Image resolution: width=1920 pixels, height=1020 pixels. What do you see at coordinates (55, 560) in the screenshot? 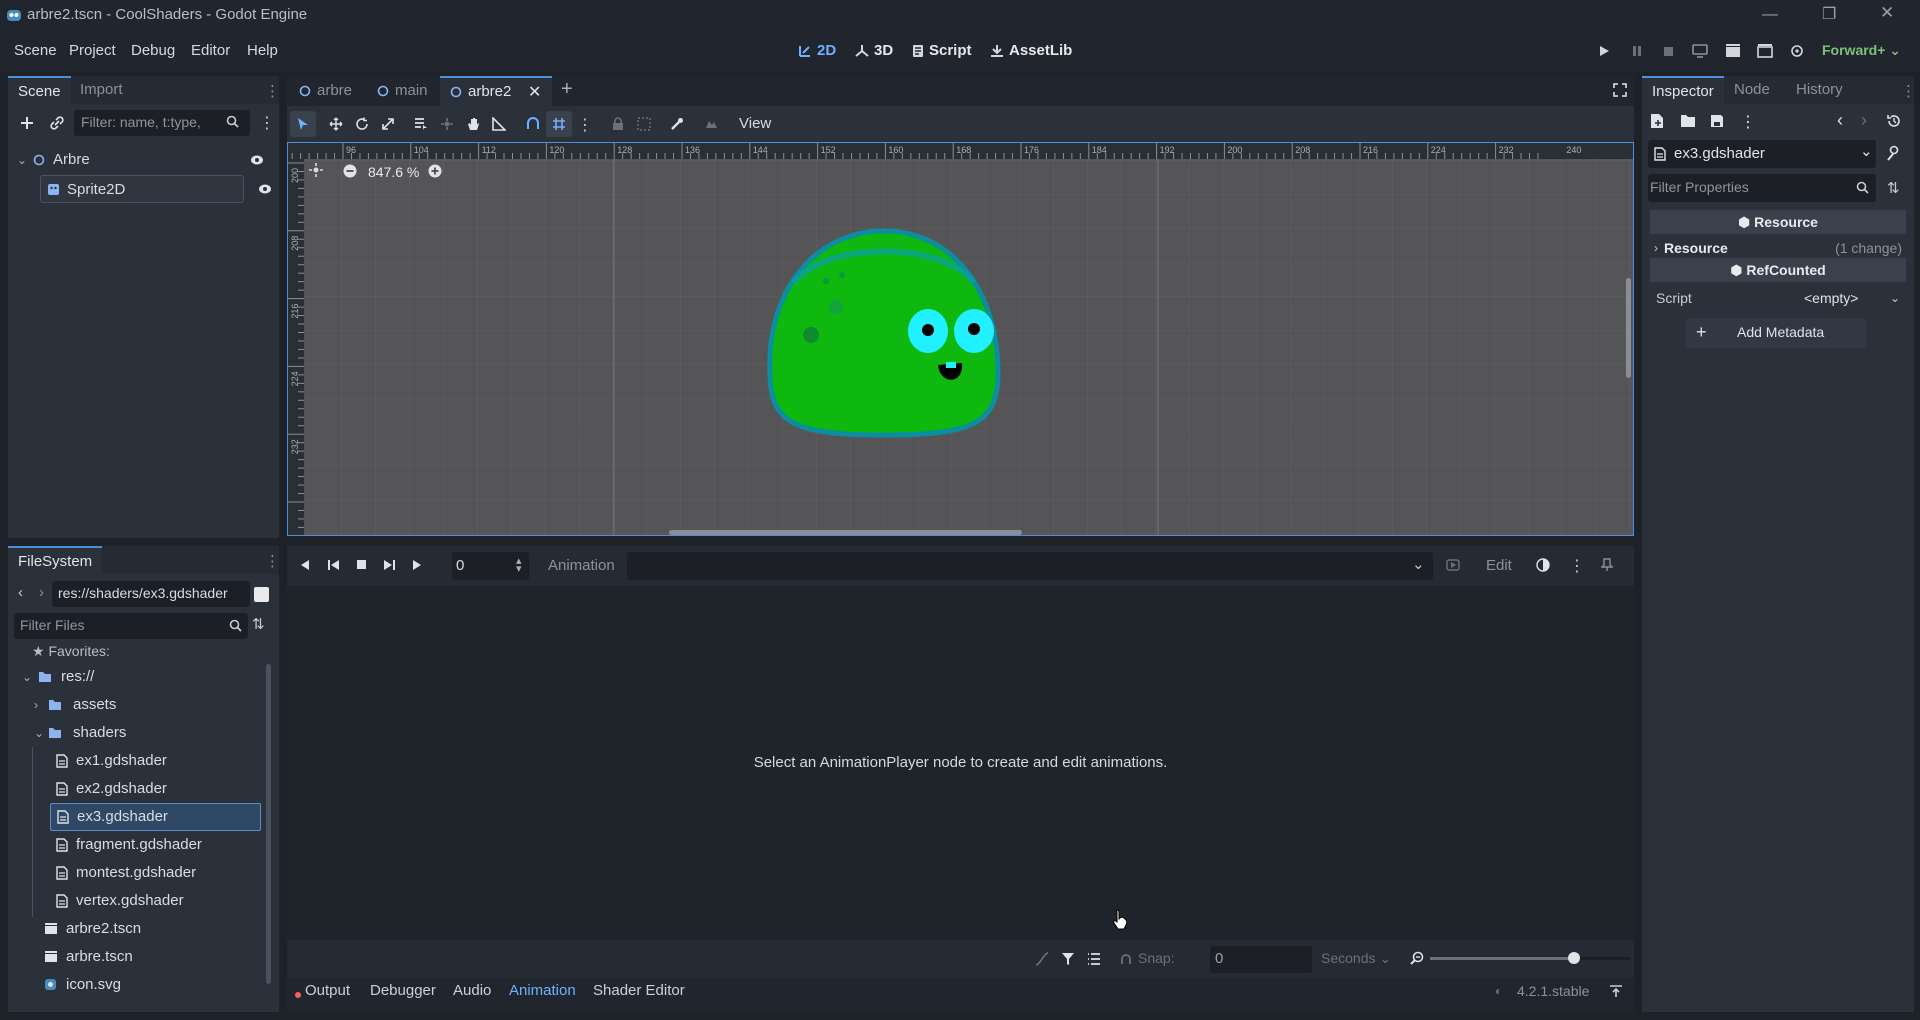
I see `tab-filesystem: FileSystem` at bounding box center [55, 560].